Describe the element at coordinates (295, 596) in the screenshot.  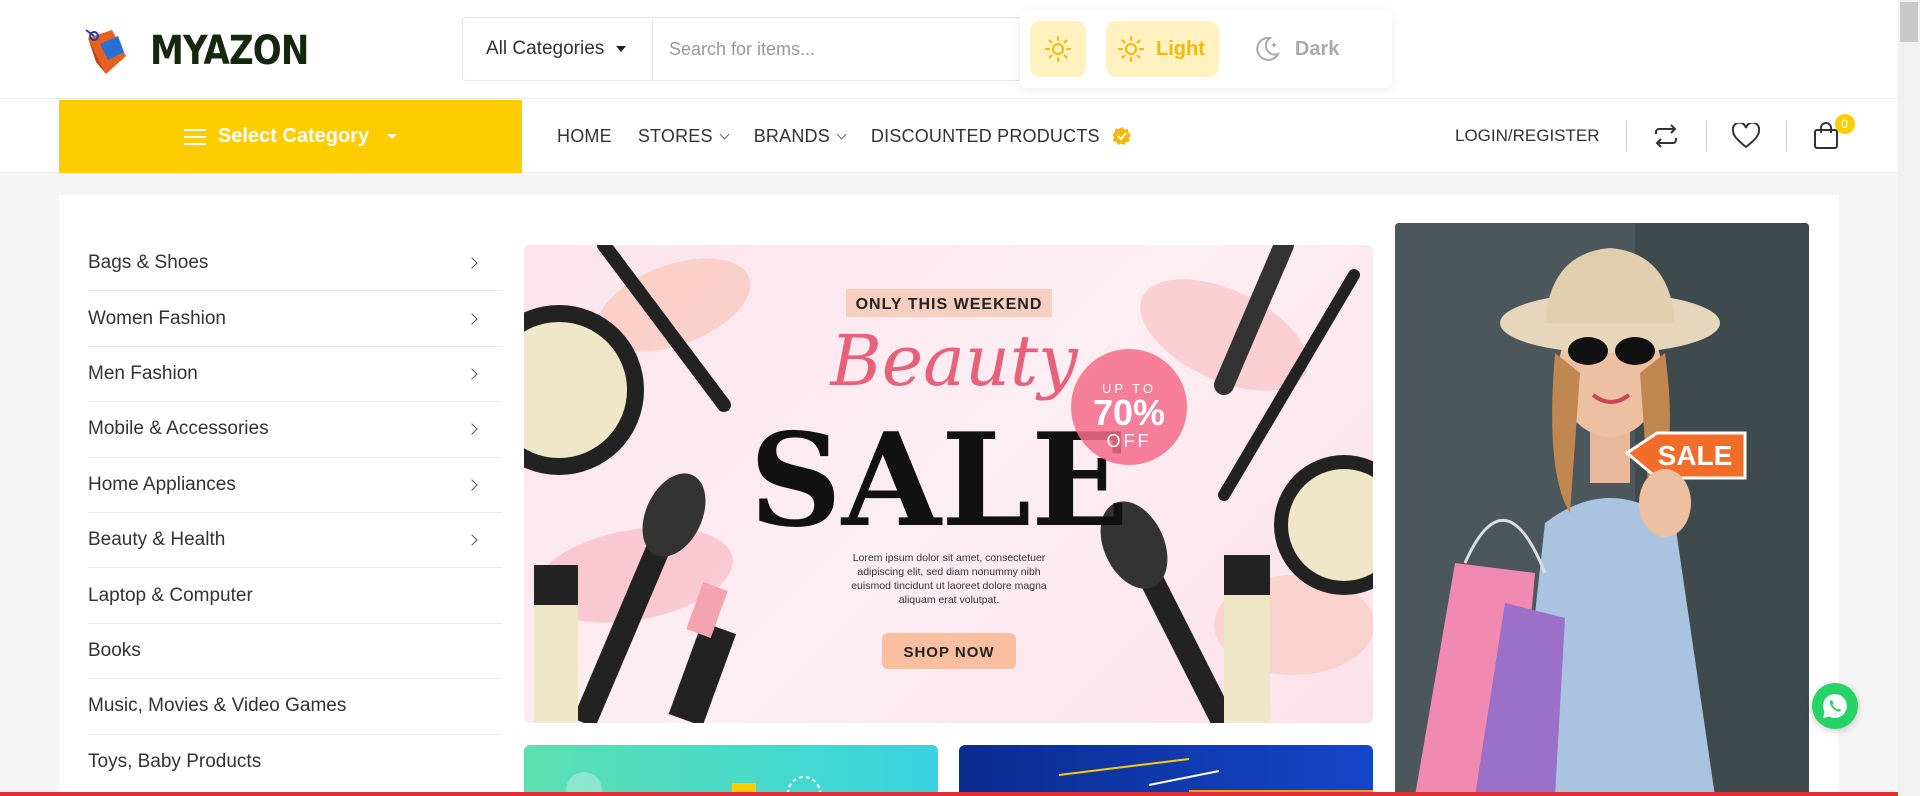
I see `category-item-laptop-computer: Laptop & Computer` at that location.